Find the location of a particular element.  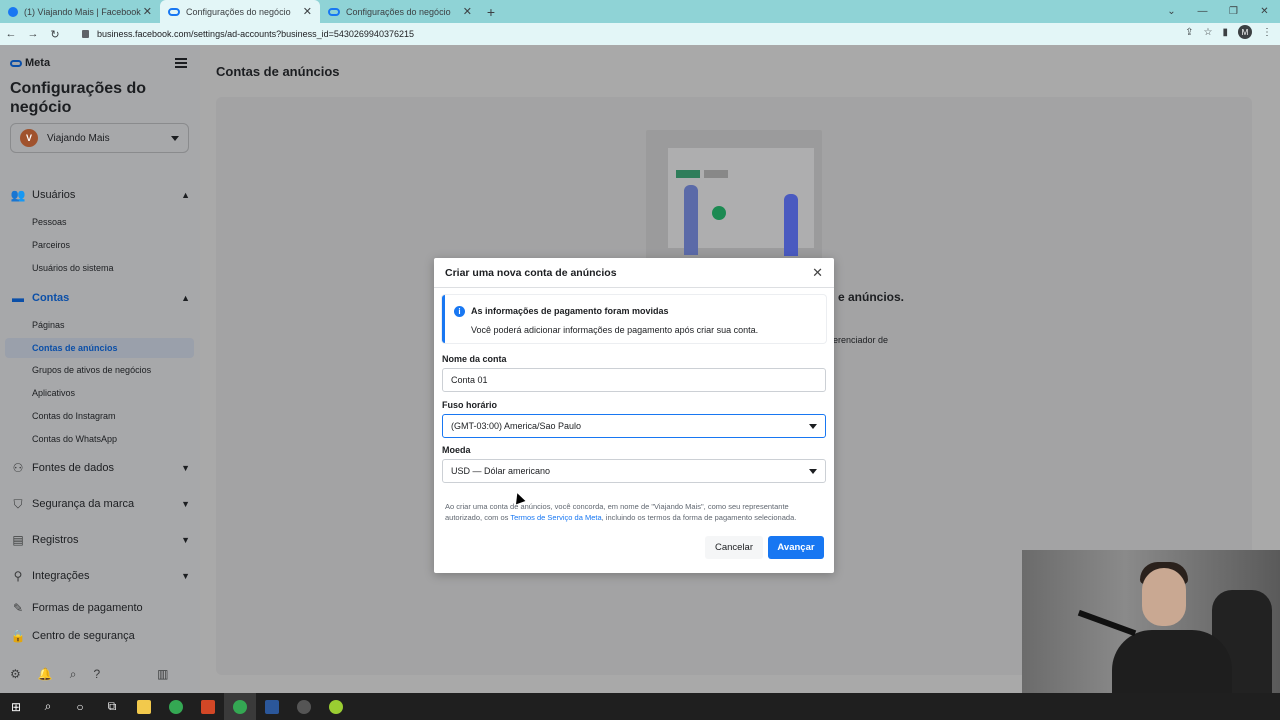

chevron-down-icon is located at coordinates (813, 471).